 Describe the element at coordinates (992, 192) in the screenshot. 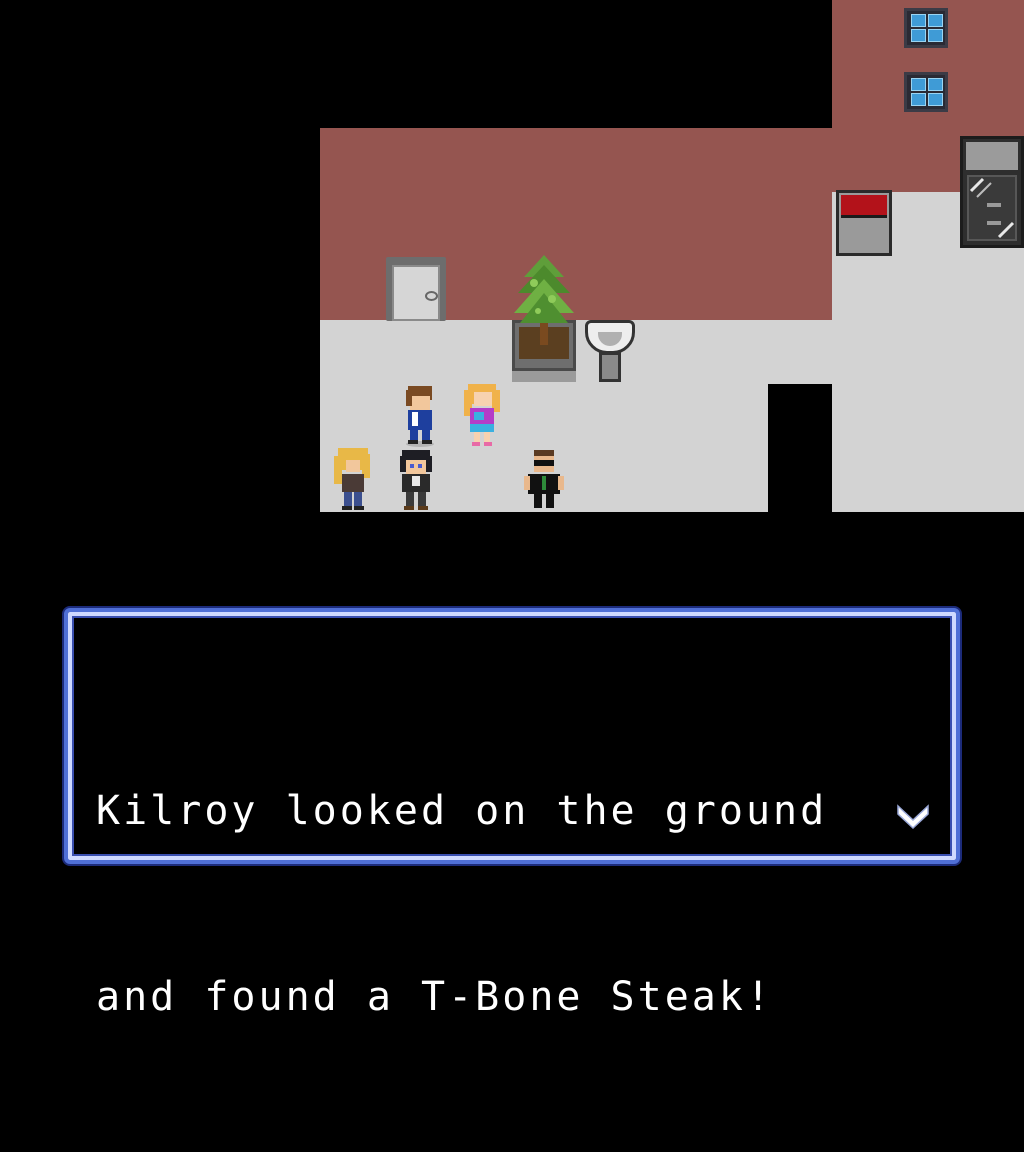

I see `fridge-icon` at that location.